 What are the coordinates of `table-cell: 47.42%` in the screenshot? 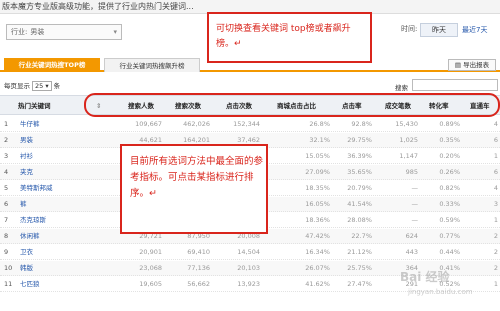 It's located at (317, 236).